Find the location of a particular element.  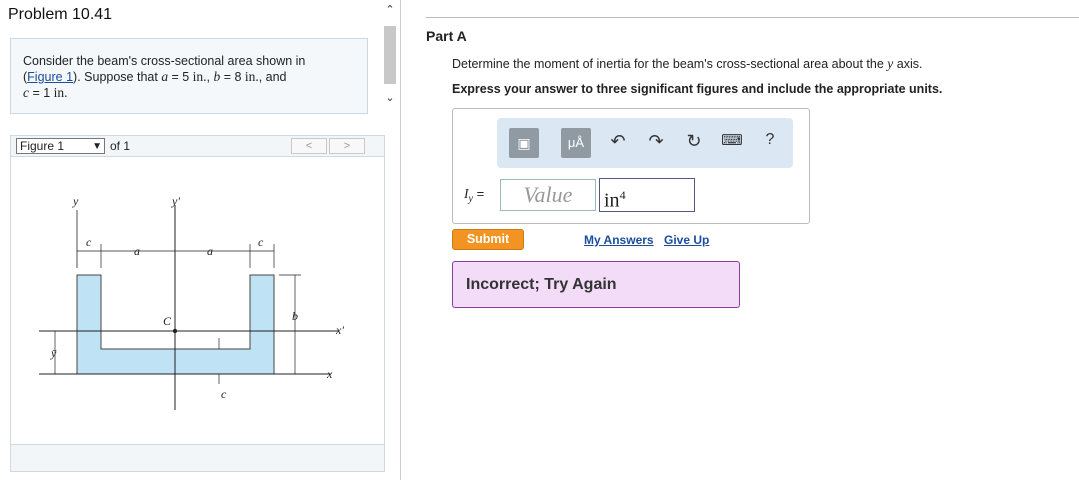

scroll-up-icon: ⌃ is located at coordinates (390, 10).